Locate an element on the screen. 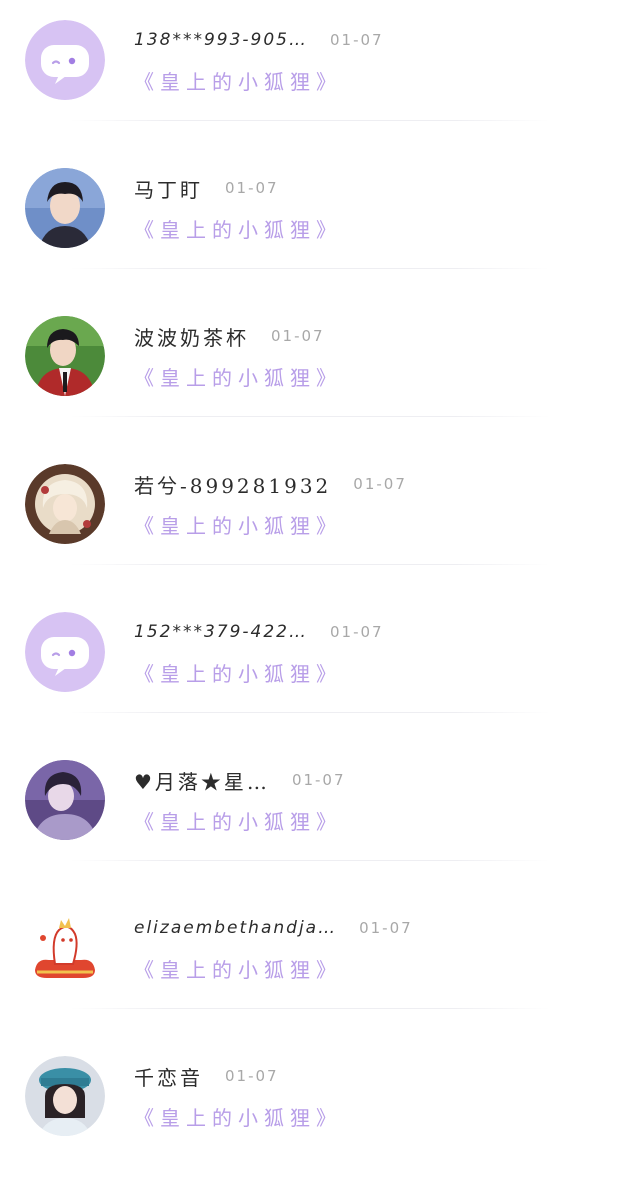  chat-list-item: 若兮-899281932 01-07 《皇上的小狐狸》 is located at coordinates (320, 518).